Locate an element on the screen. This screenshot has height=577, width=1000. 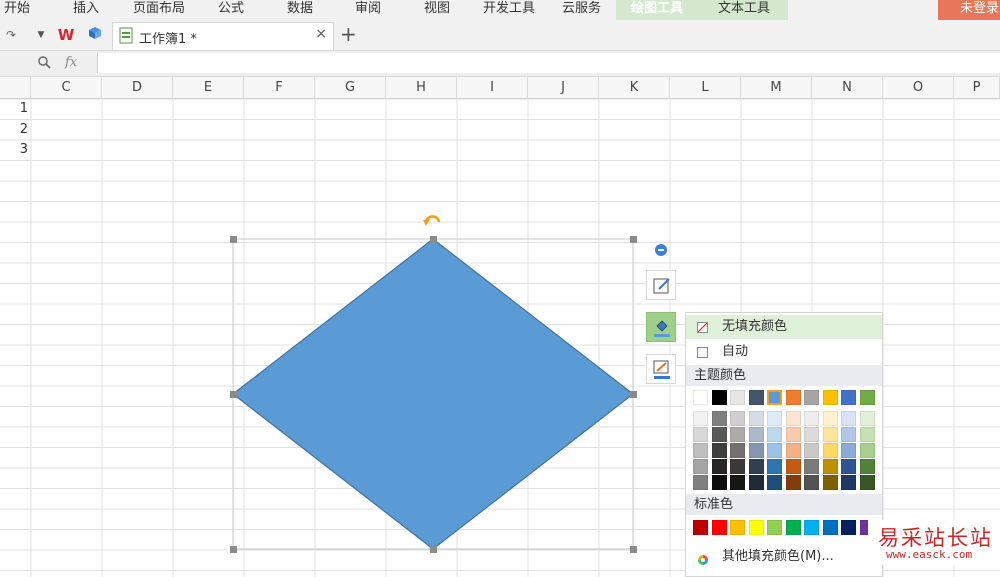
col-header-O: O is located at coordinates (918, 88).